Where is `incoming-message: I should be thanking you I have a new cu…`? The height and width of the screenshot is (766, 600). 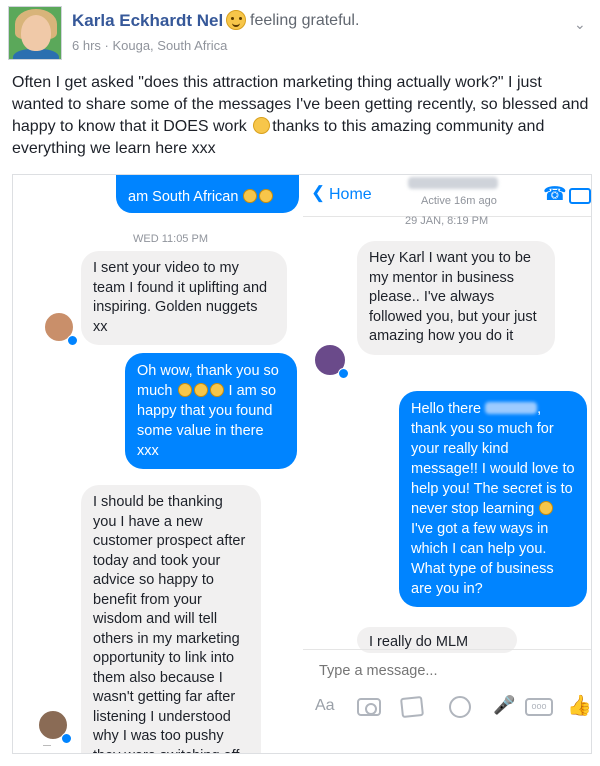 incoming-message: I should be thanking you I have a new cu… is located at coordinates (171, 619).